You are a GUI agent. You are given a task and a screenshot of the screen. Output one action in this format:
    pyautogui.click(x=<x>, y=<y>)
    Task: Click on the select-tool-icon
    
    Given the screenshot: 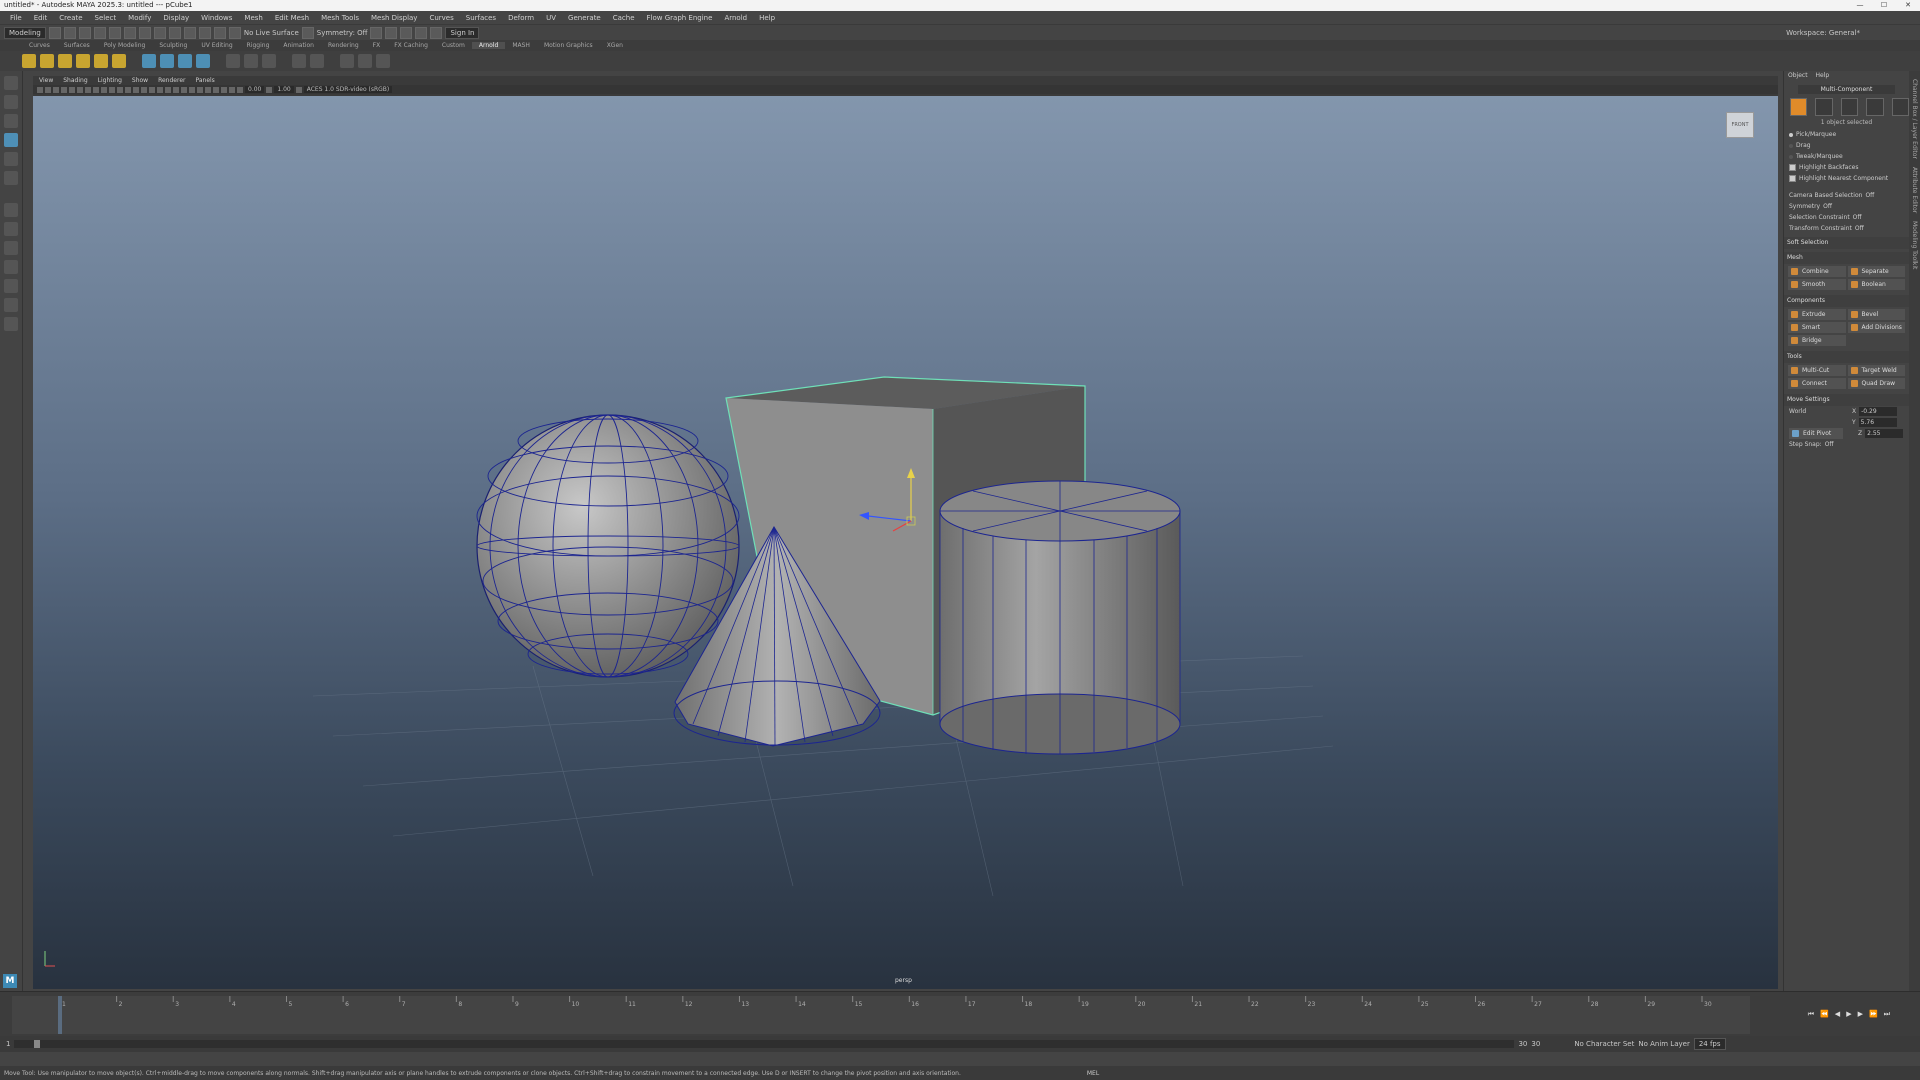 What is the action you would take?
    pyautogui.click(x=11, y=83)
    